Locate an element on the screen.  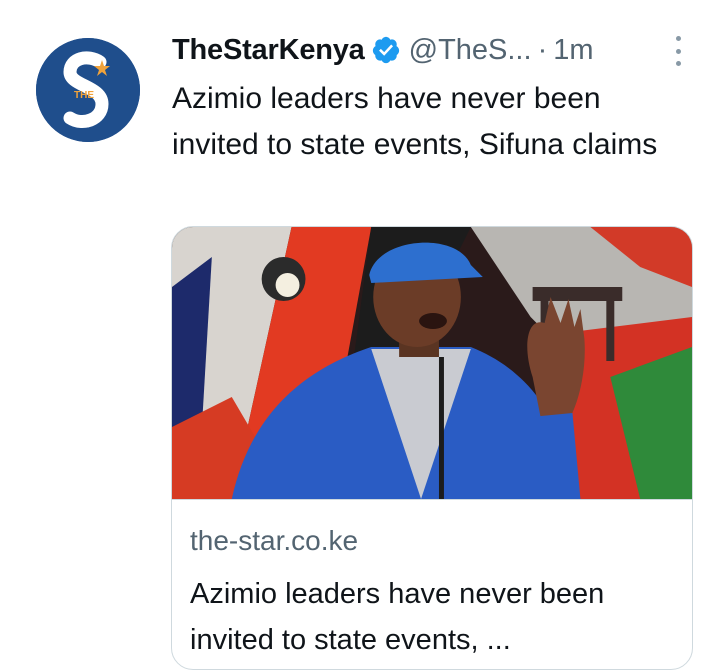
verified-badge-icon is located at coordinates (385, 50).